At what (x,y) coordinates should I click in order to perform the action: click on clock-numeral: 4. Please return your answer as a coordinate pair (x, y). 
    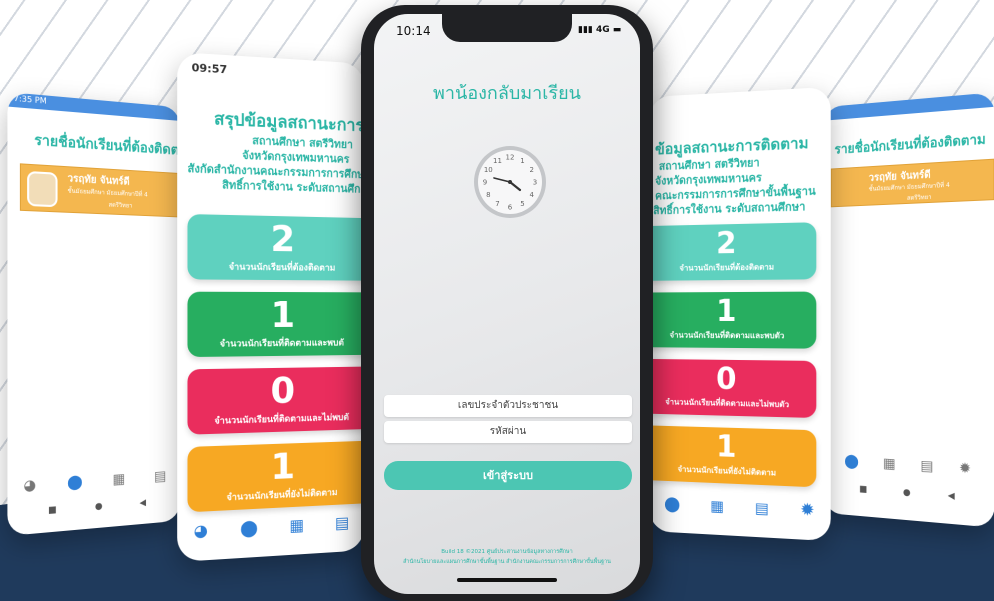
    Looking at the image, I should click on (531, 195).